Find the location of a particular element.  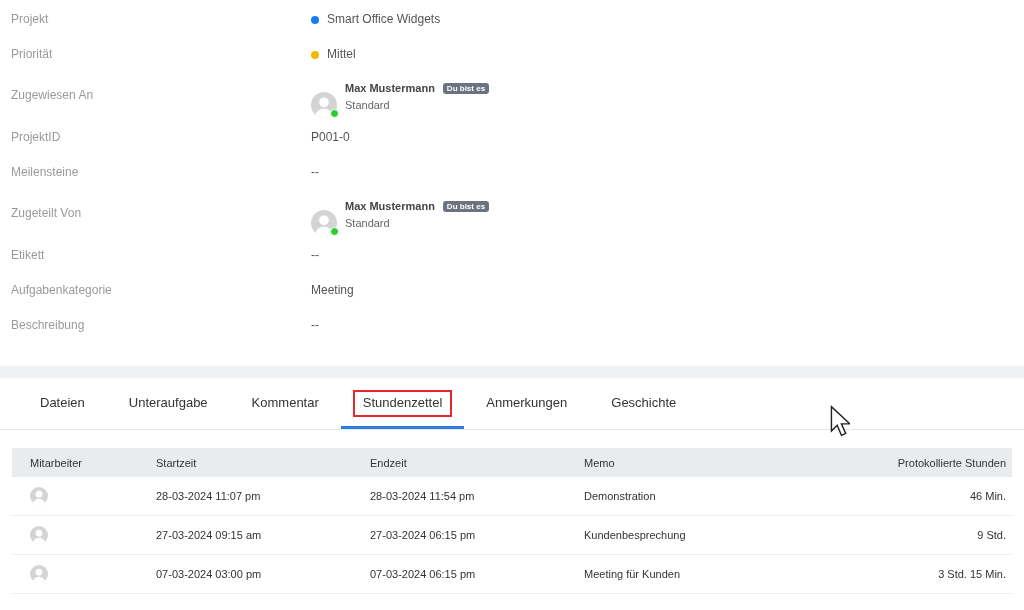

field-label: Meilensteine is located at coordinates (45, 171).